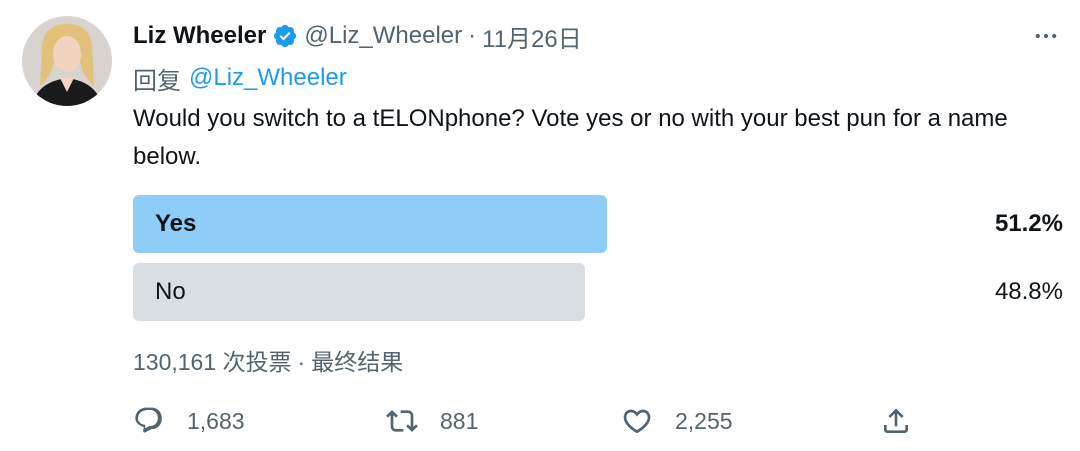  I want to click on more-options-button, so click(1046, 36).